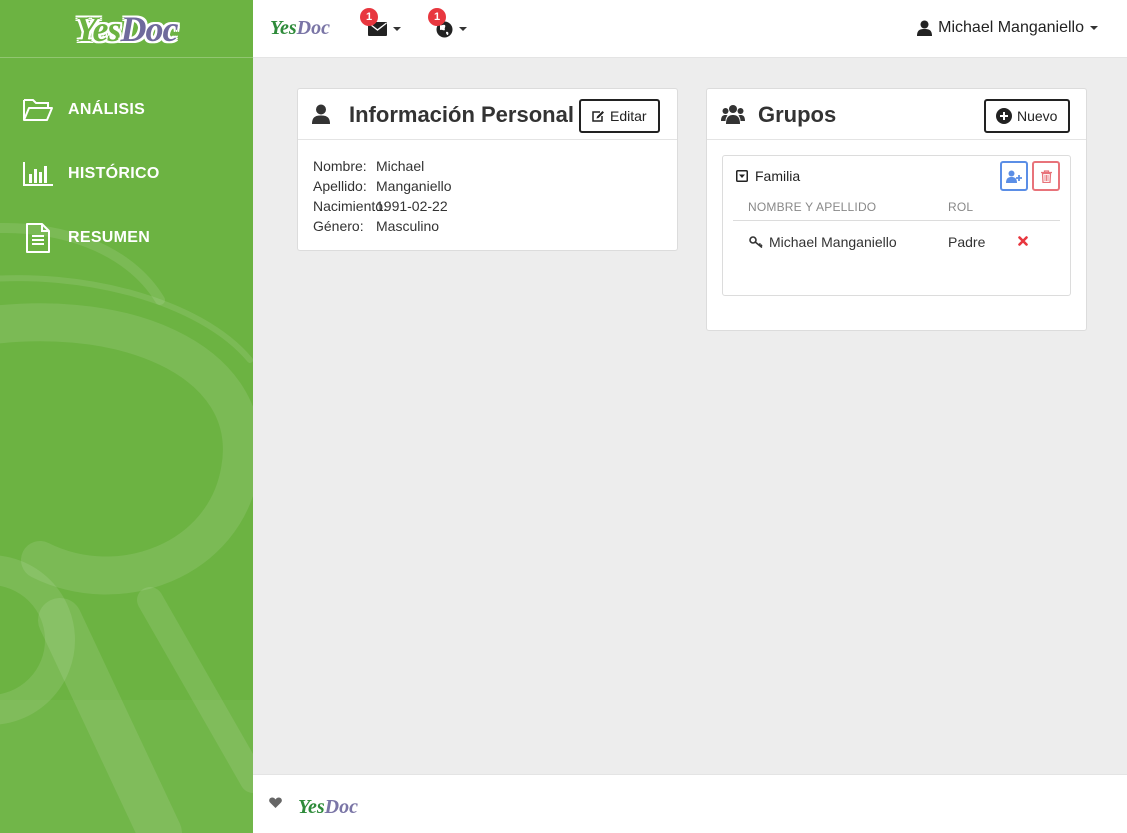 The height and width of the screenshot is (833, 1127). I want to click on member-name-cell: Michael Manganiello, so click(823, 242).